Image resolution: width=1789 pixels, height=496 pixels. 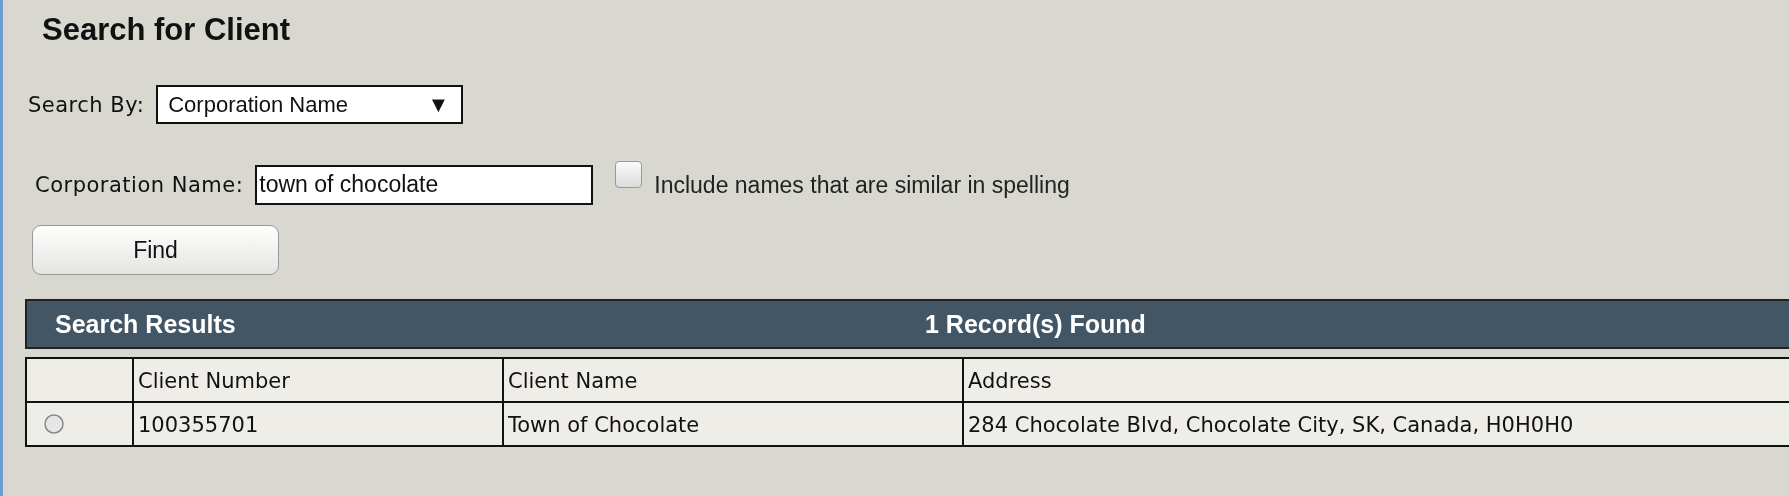 What do you see at coordinates (1035, 324) in the screenshot?
I see `record-count: 1 Record(s) Found` at bounding box center [1035, 324].